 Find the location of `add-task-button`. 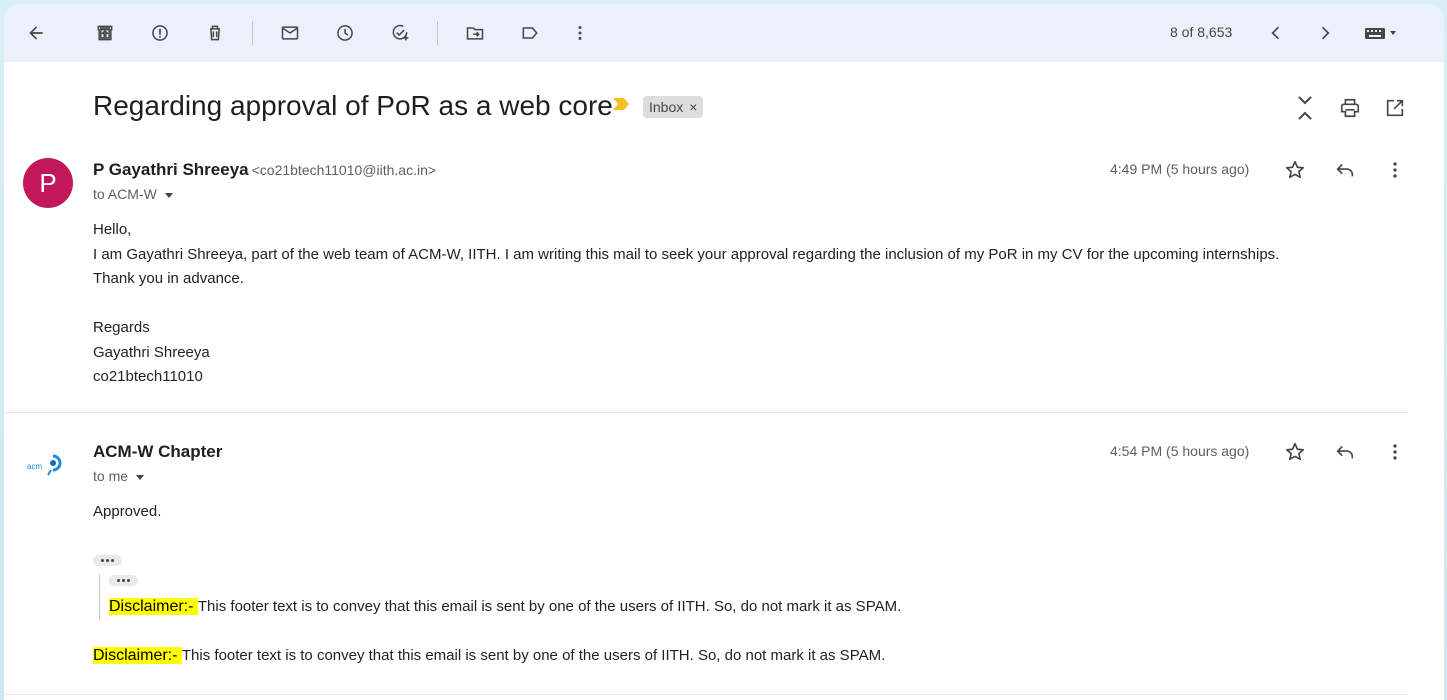

add-task-button is located at coordinates (400, 33).